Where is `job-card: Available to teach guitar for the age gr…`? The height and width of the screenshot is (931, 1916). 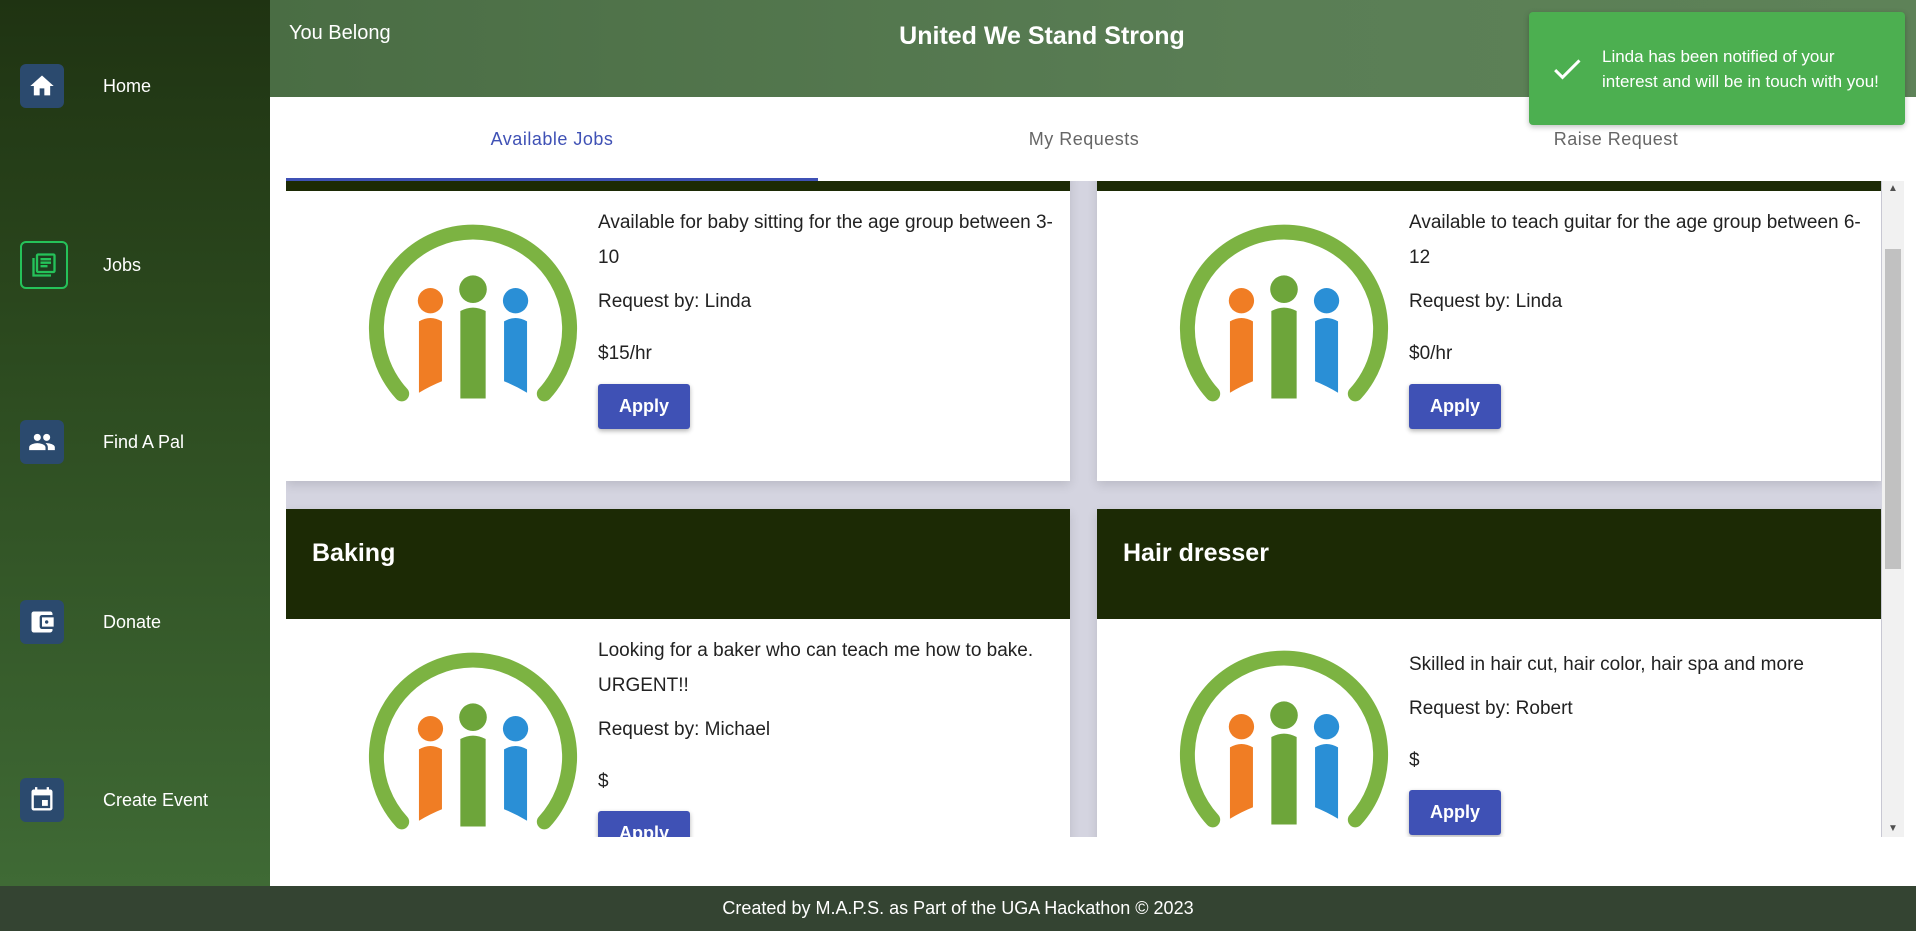 job-card: Available to teach guitar for the age gr… is located at coordinates (1489, 331).